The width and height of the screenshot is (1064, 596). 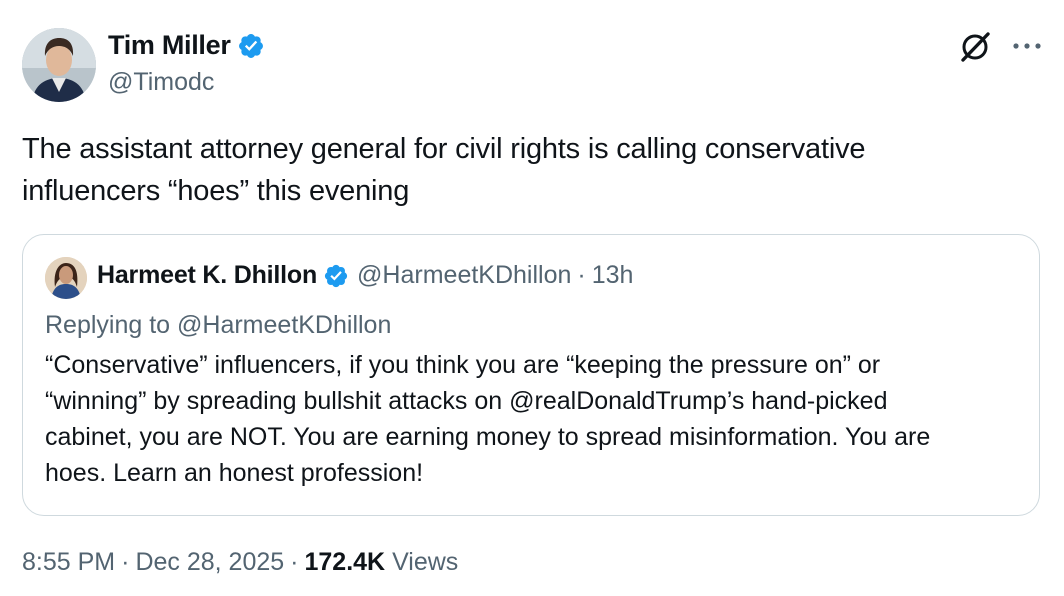 I want to click on views-count: 172.4K, so click(x=345, y=562).